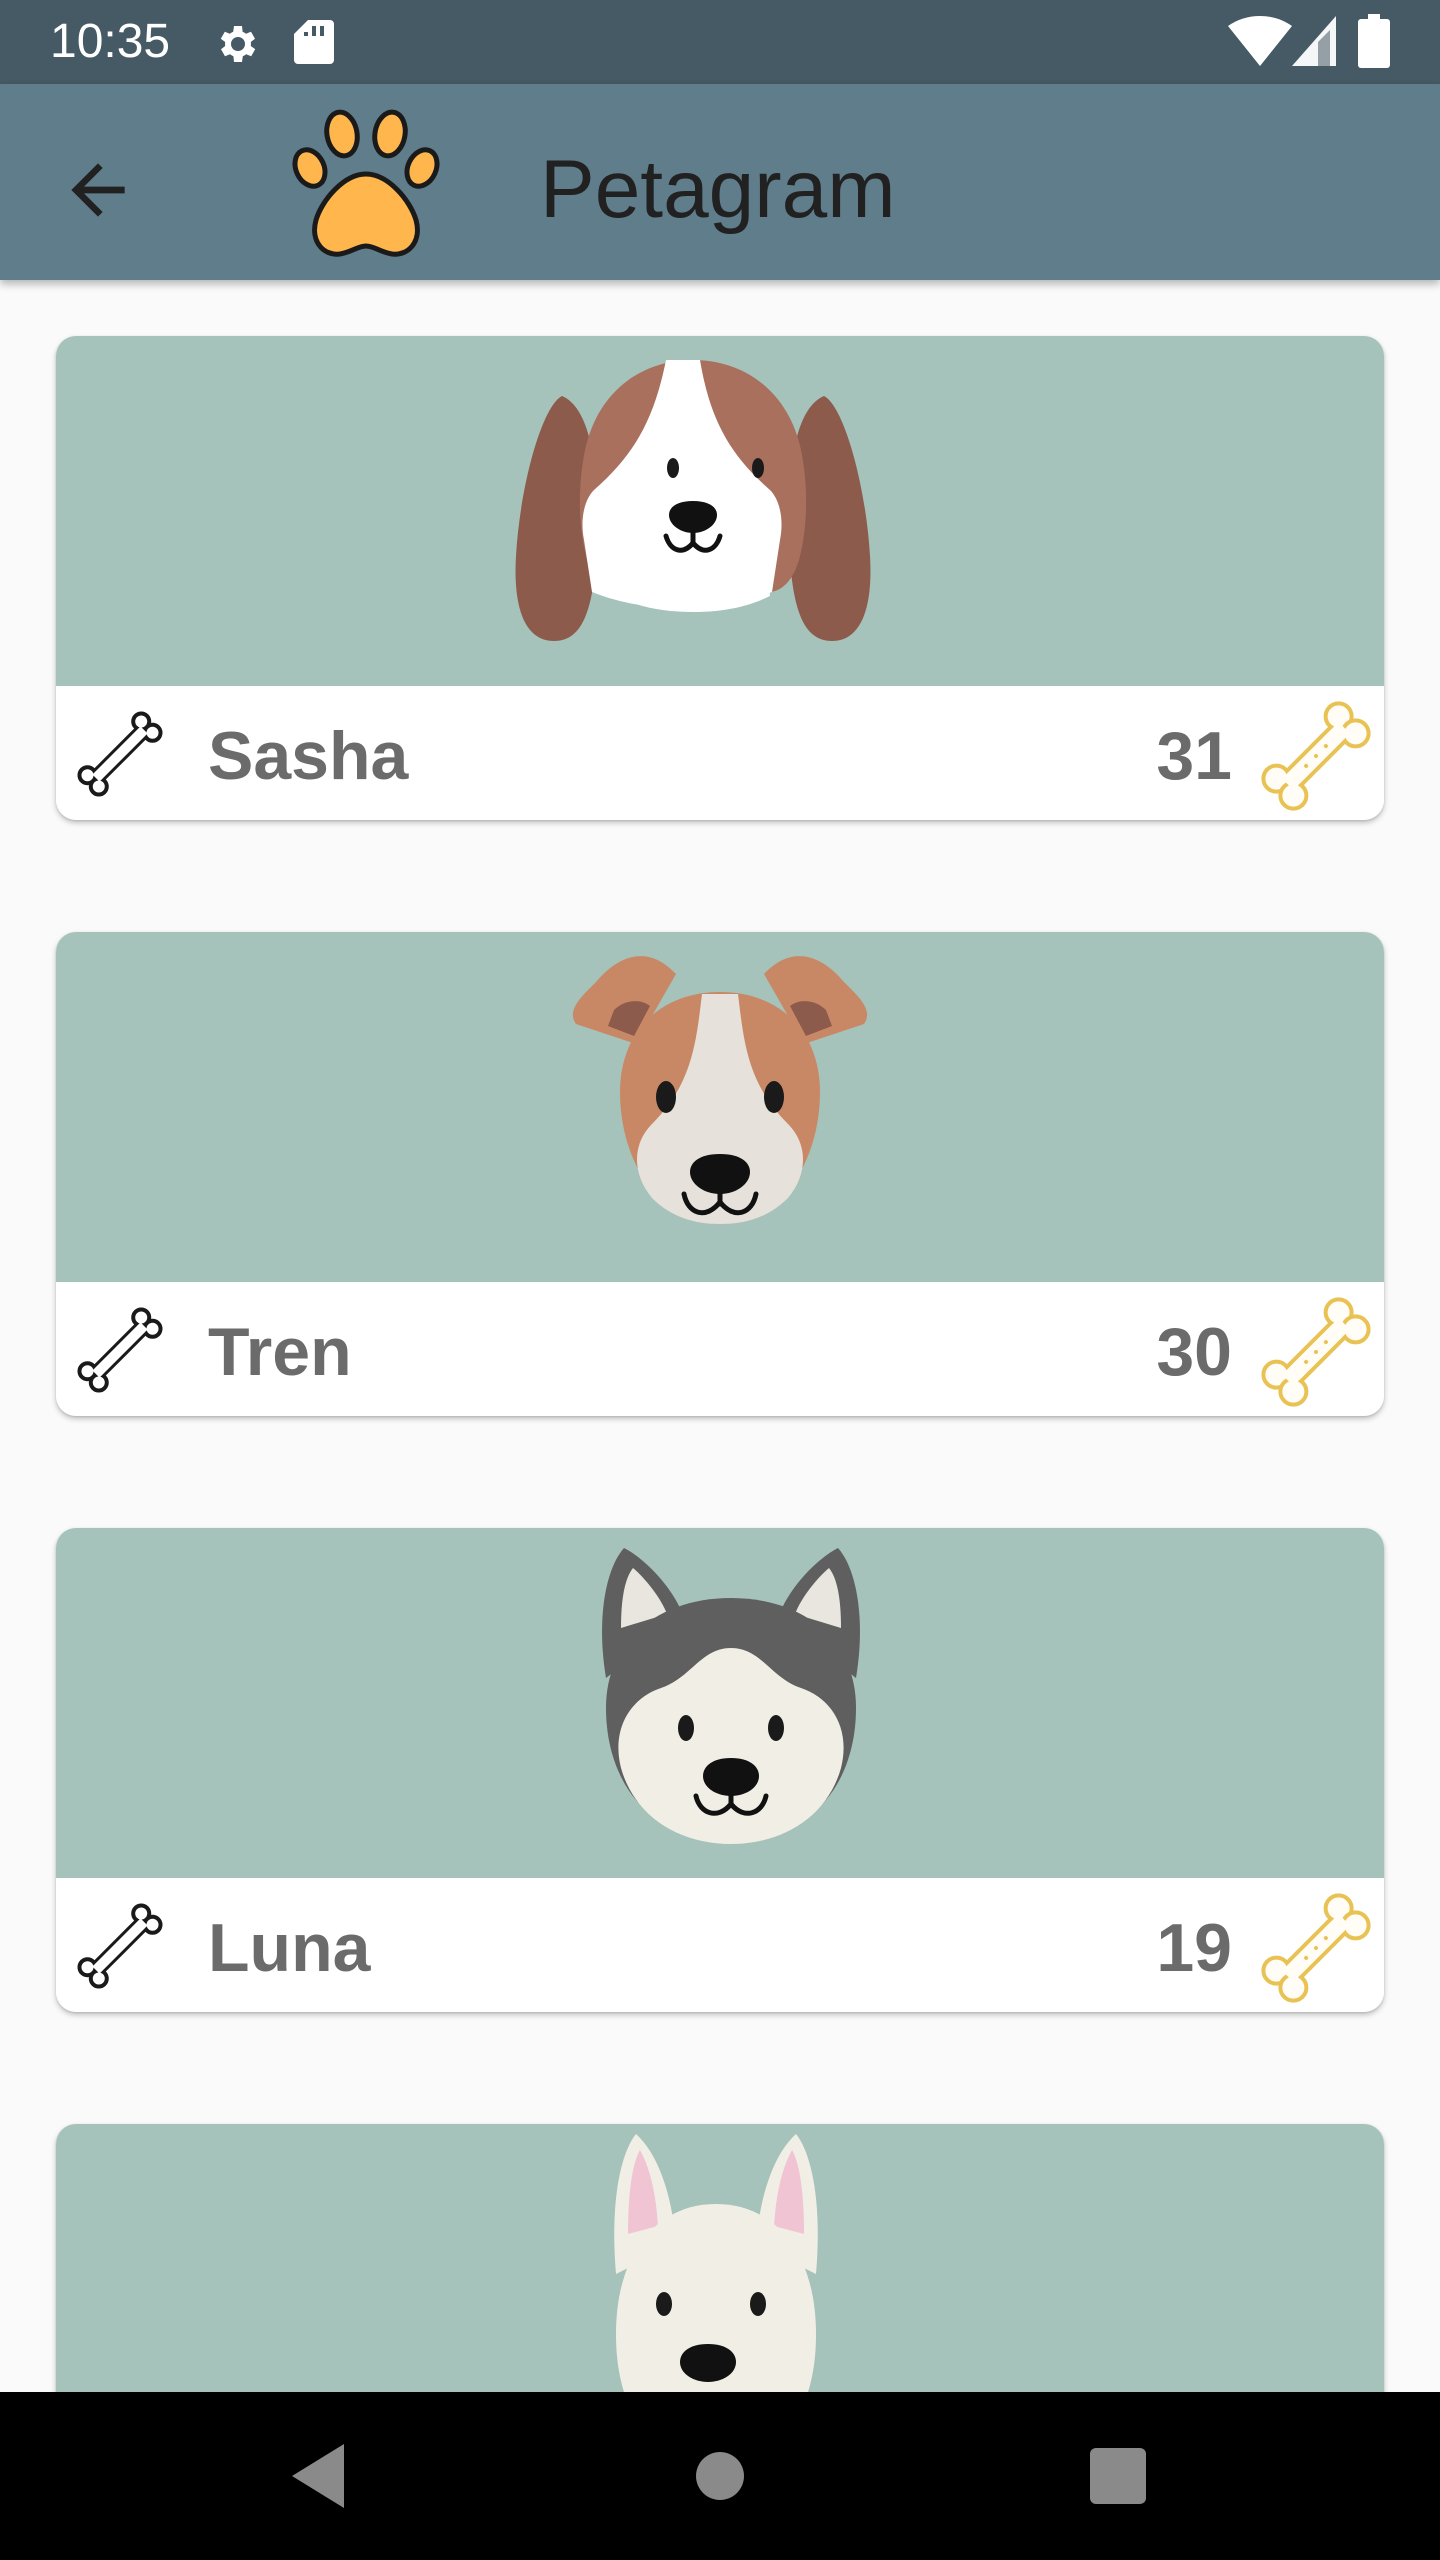 Image resolution: width=1440 pixels, height=2560 pixels. Describe the element at coordinates (320, 2476) in the screenshot. I see `back-triangle-icon` at that location.